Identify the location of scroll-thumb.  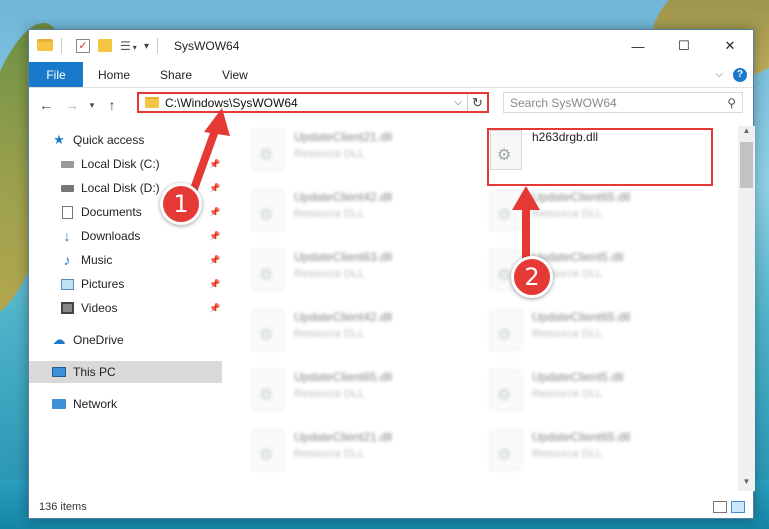
(746, 165).